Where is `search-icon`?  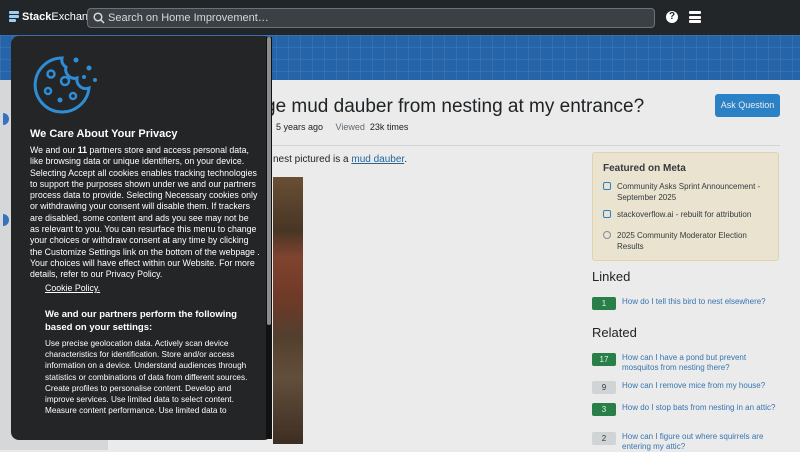
search-icon is located at coordinates (99, 18).